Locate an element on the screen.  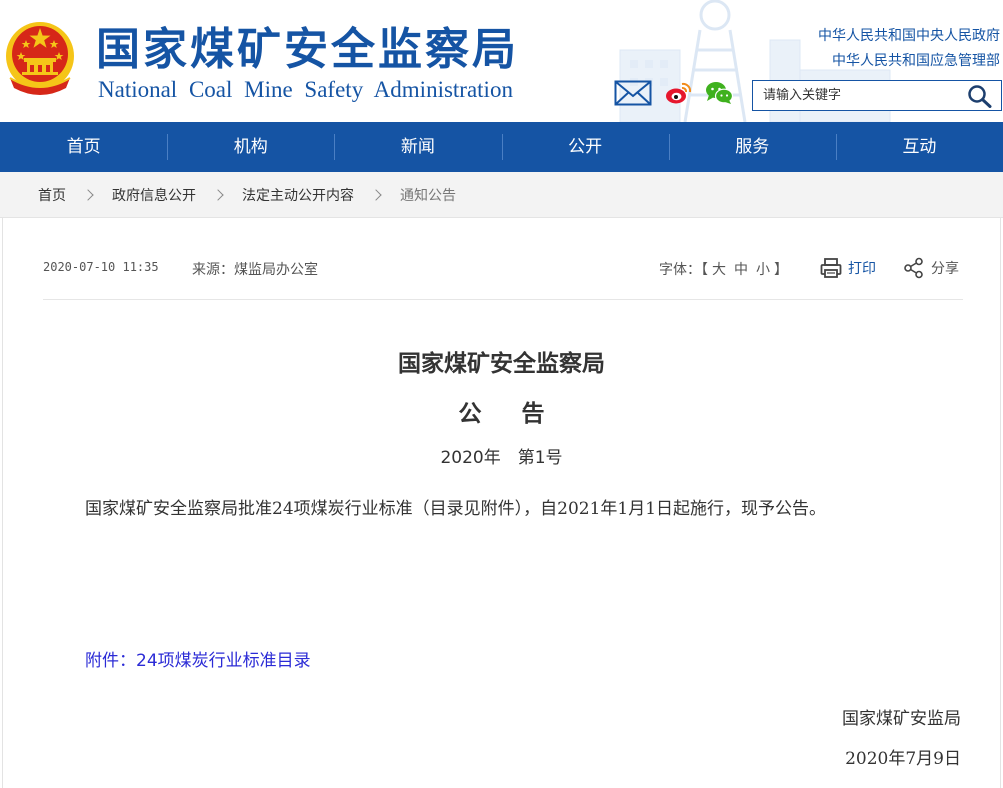
nav-item-disclosure: 公开 is located at coordinates (585, 147).